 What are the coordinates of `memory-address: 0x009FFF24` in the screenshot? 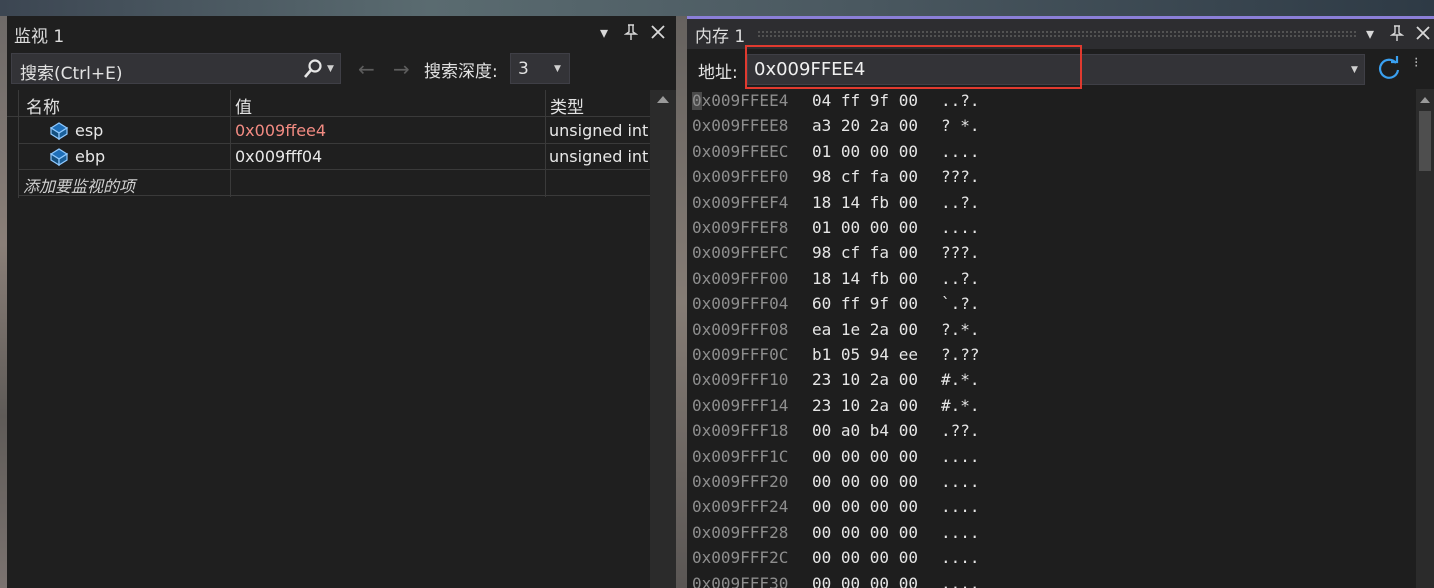 It's located at (740, 507).